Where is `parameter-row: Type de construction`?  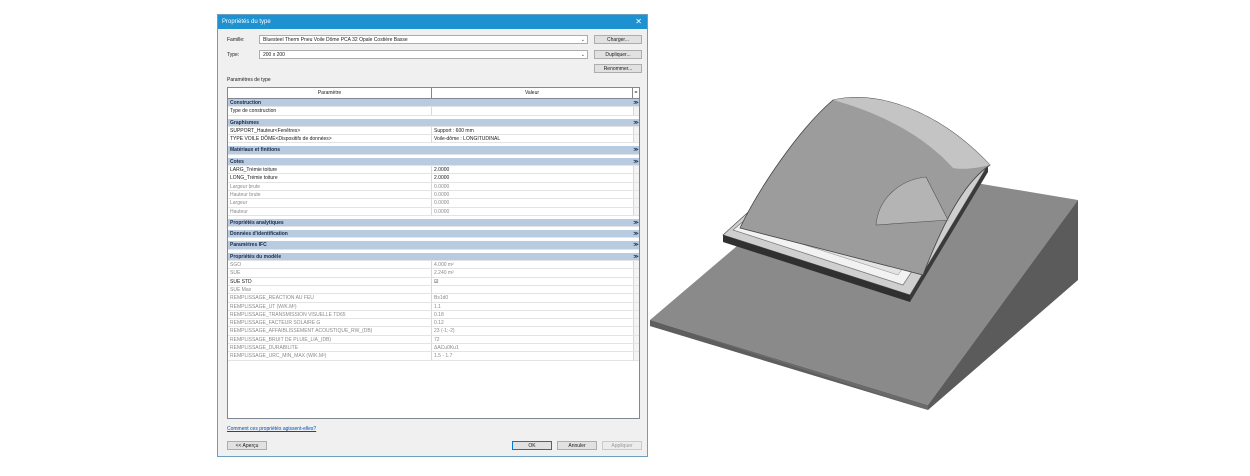 parameter-row: Type de construction is located at coordinates (433, 111).